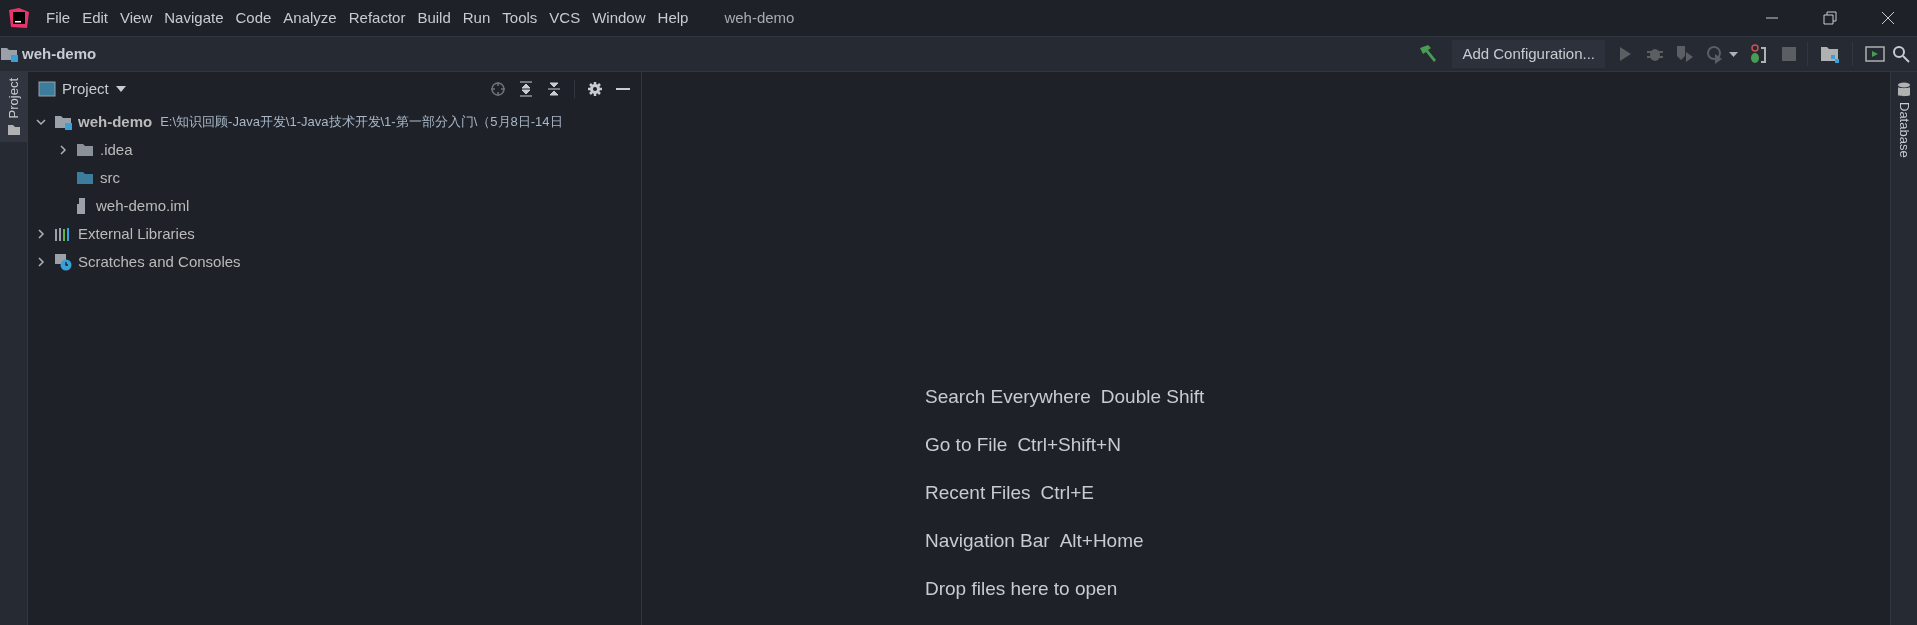  I want to click on shortcut: Alt+Home, so click(1101, 540).